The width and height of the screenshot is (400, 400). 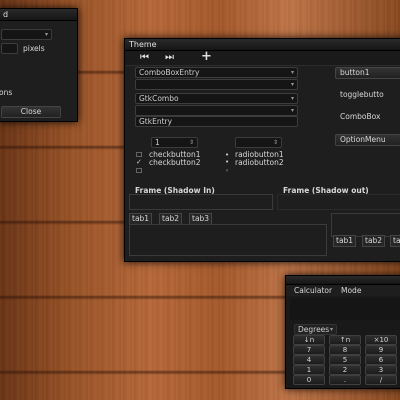 I want to click on combobox: ComboBox, so click(x=367, y=117).